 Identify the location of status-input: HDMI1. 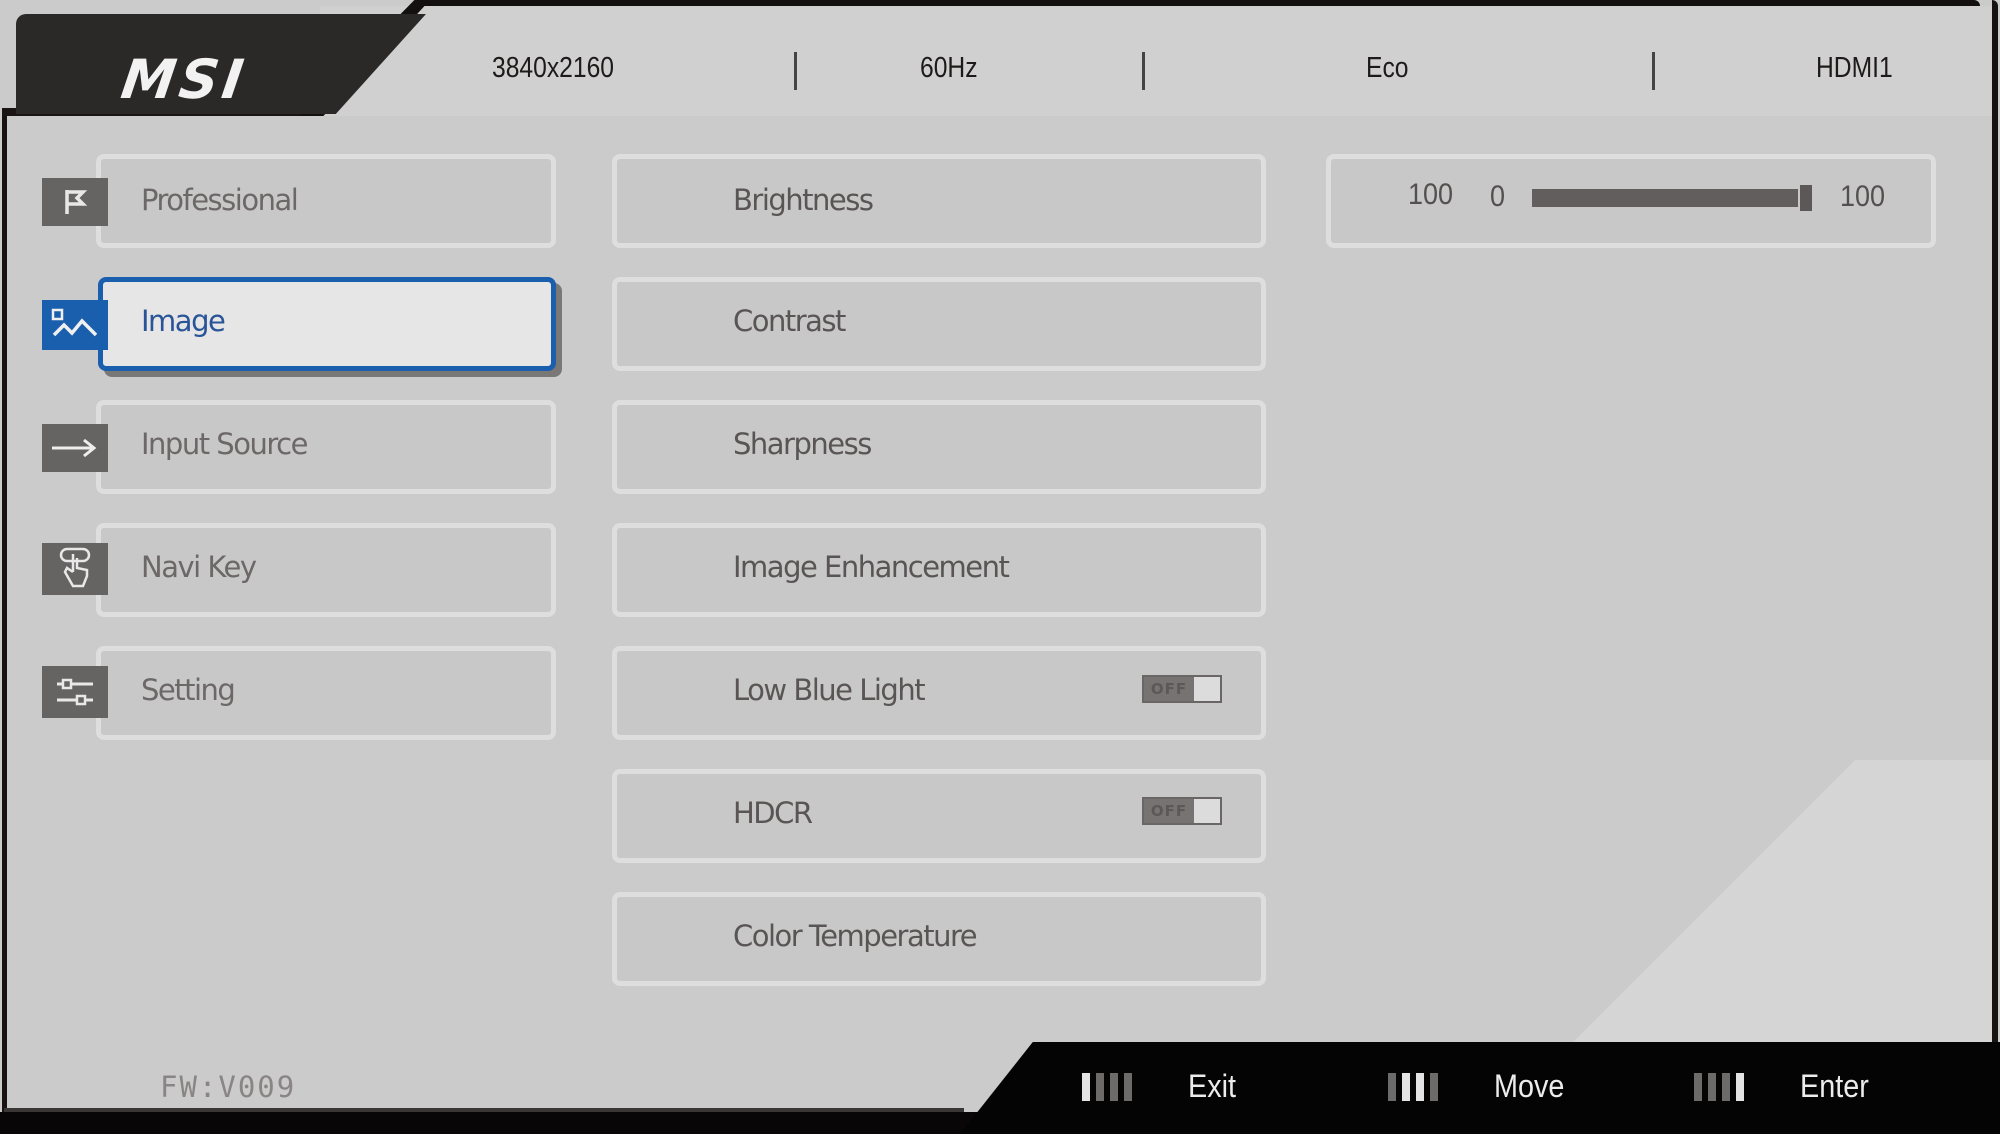
(1854, 68).